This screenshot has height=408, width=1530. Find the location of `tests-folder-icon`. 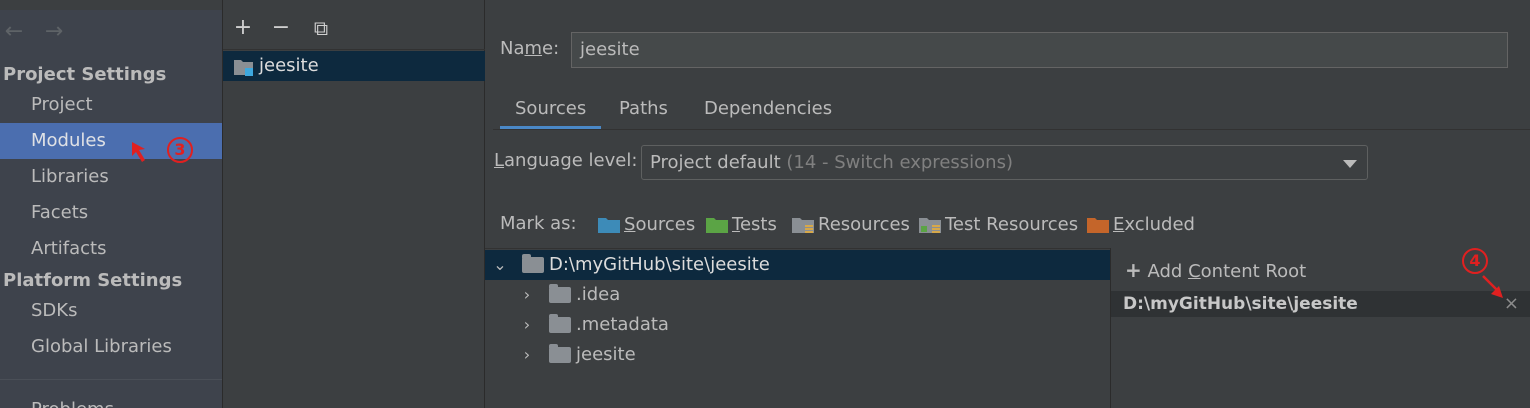

tests-folder-icon is located at coordinates (717, 225).